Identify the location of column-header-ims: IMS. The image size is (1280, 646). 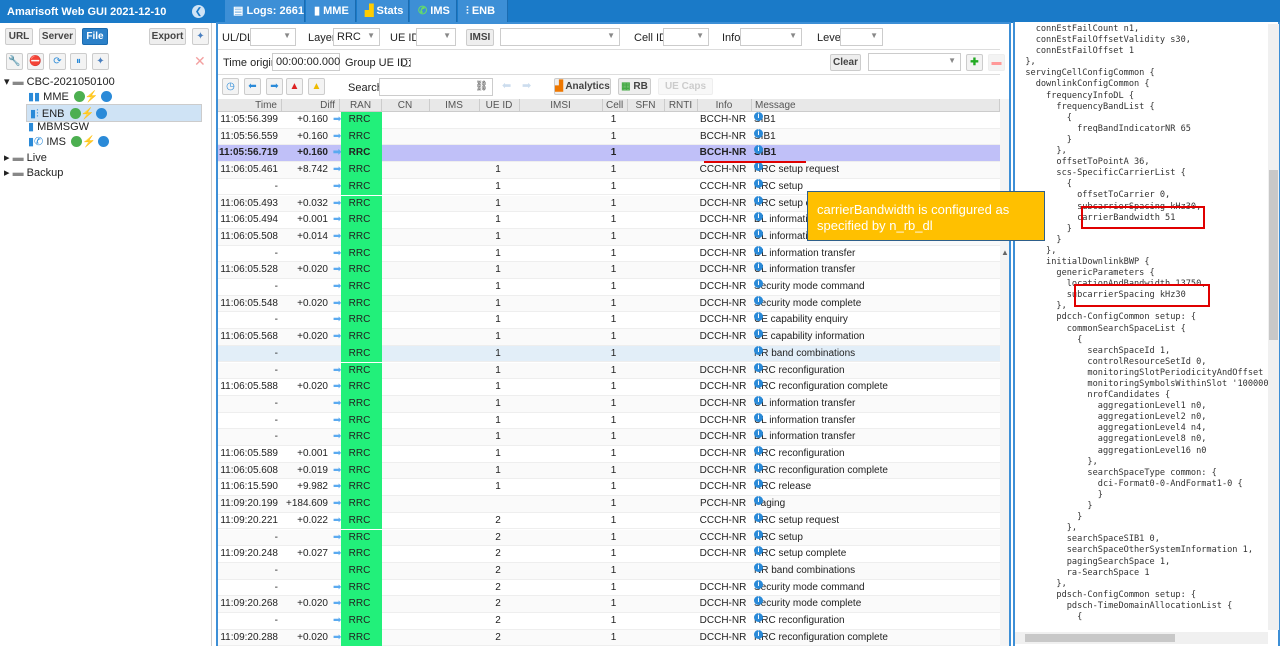
(455, 105).